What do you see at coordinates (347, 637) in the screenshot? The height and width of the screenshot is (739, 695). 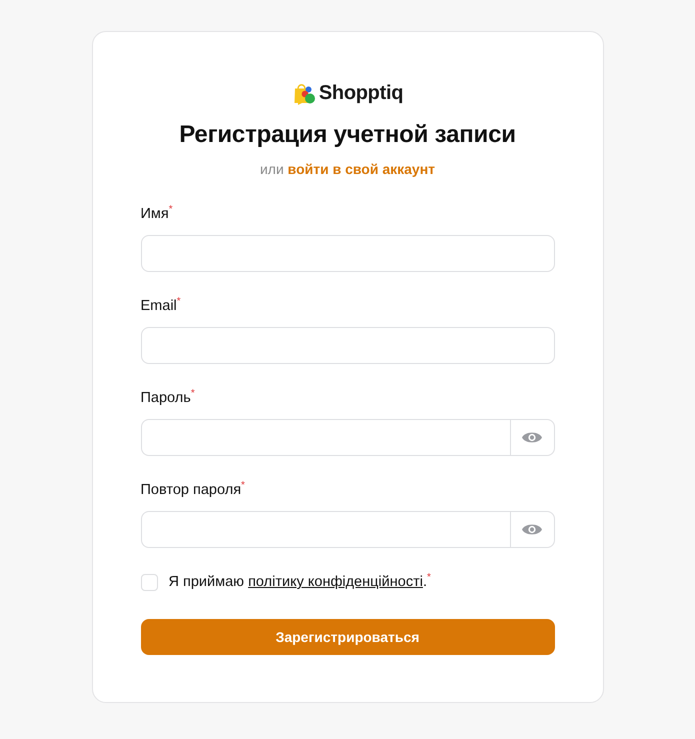 I see `register-button: Зарегистрироваться` at bounding box center [347, 637].